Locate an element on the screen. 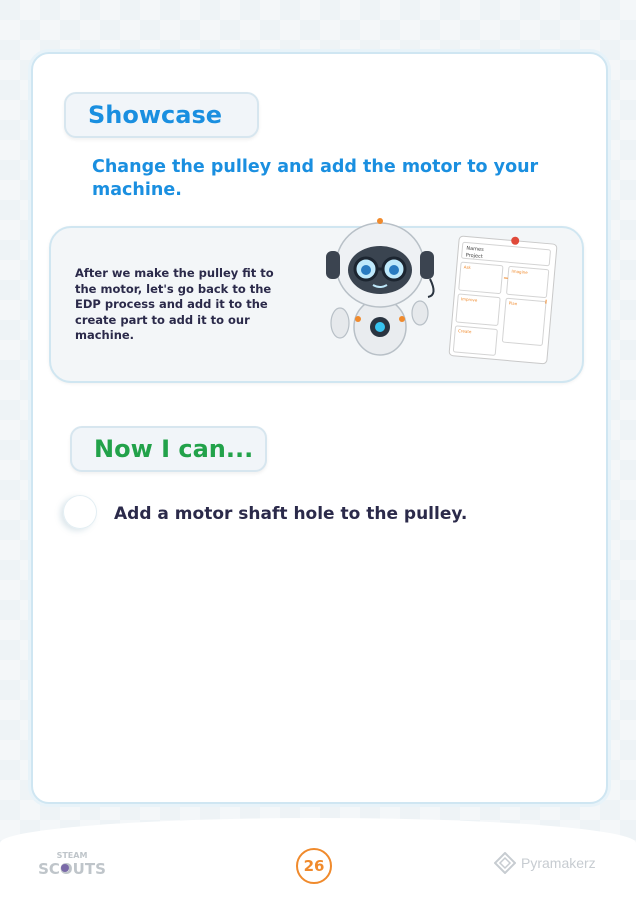 The image size is (636, 900). worksheet-plan-label: Plan is located at coordinates (513, 303).